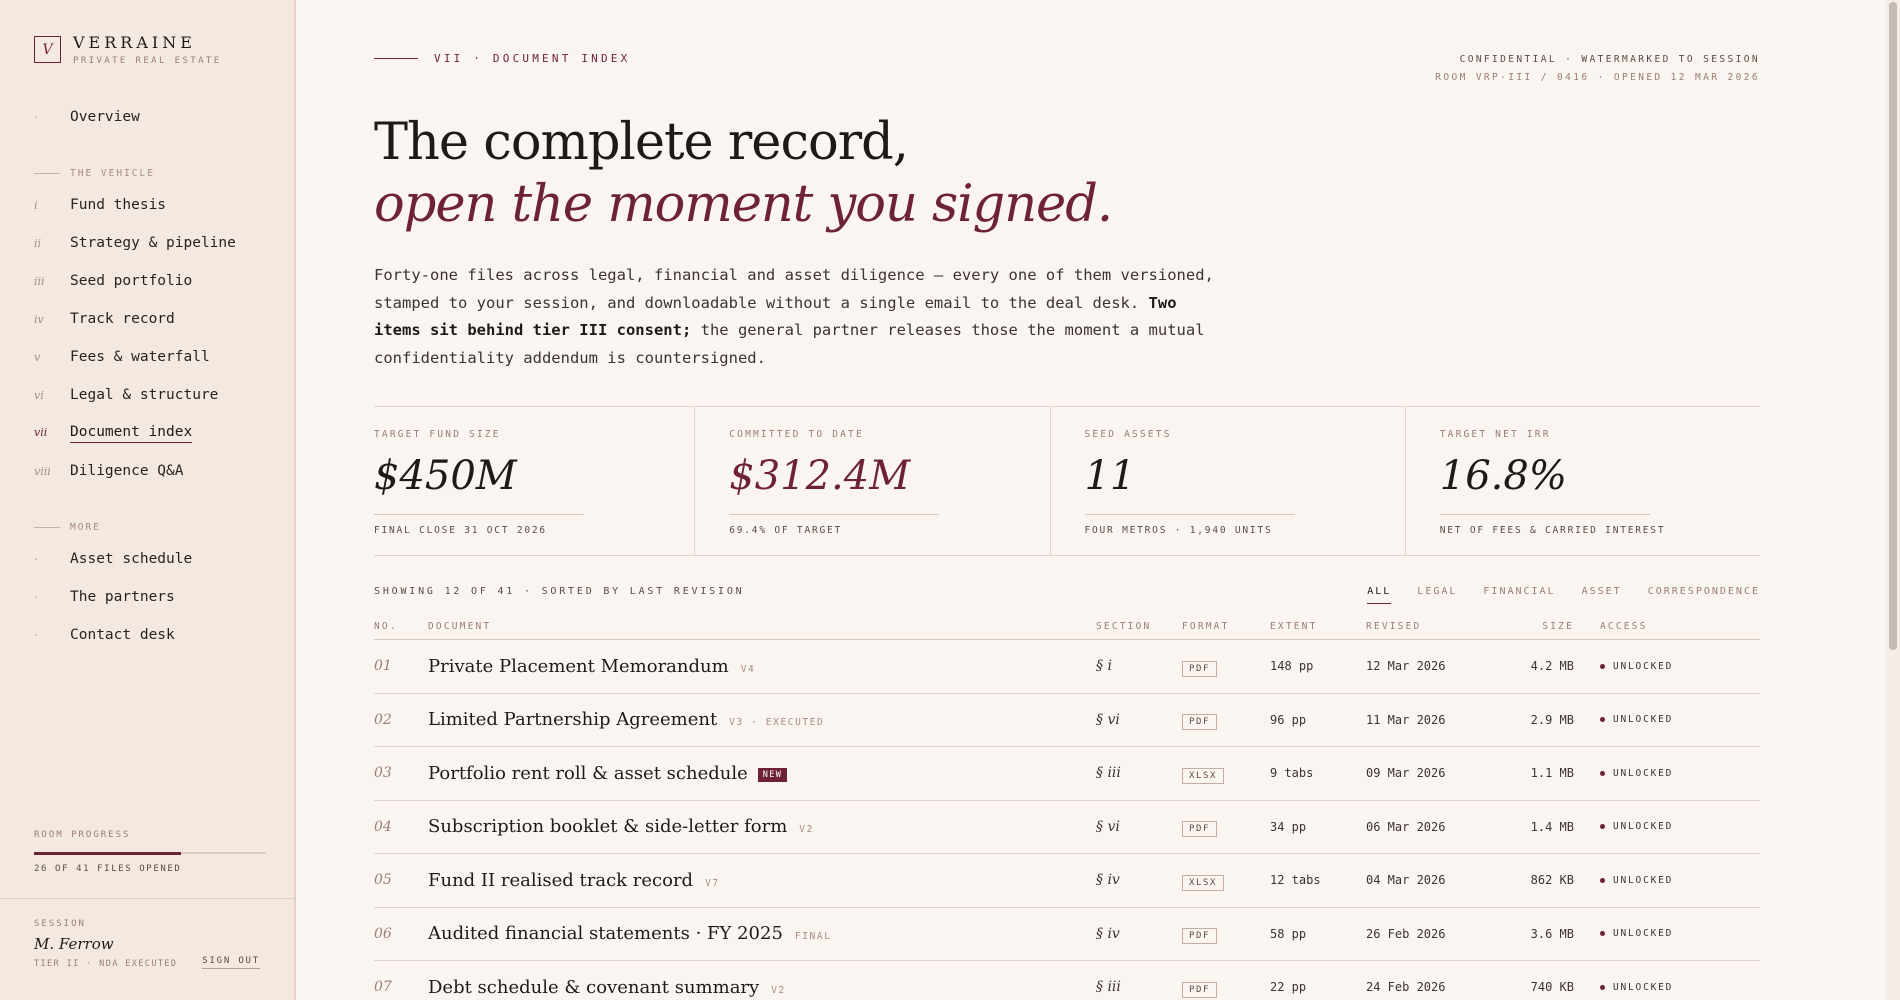 This screenshot has height=1000, width=1900. Describe the element at coordinates (743, 204) in the screenshot. I see `page-title-line-2: open the moment you signed.` at that location.